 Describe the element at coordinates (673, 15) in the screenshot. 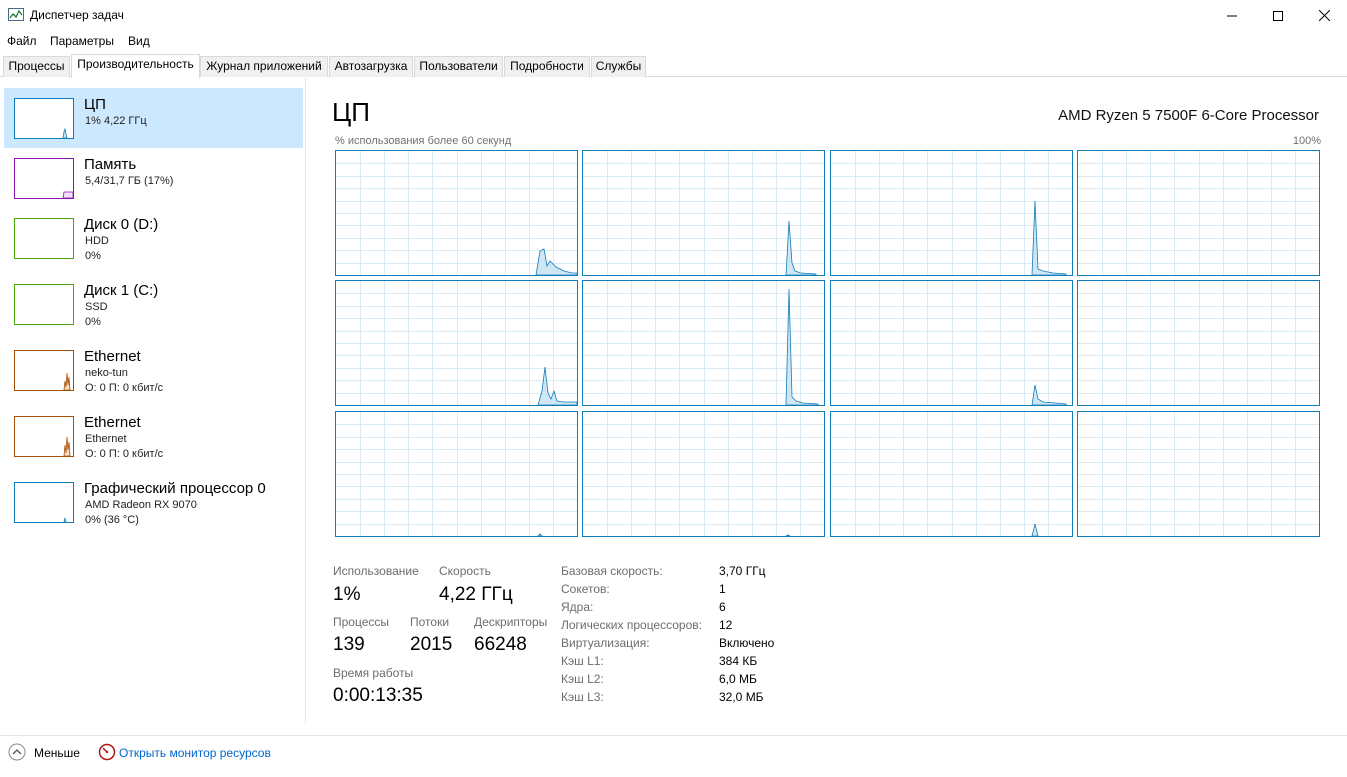

I see `title-bar: Диспетчер задач` at that location.